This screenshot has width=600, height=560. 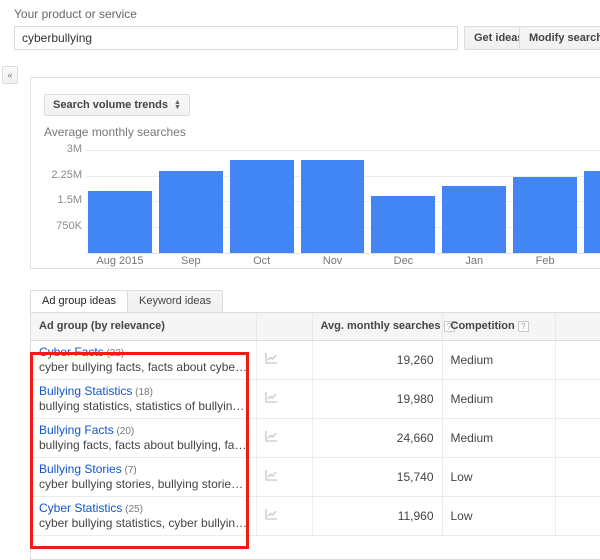 What do you see at coordinates (114, 353) in the screenshot?
I see `ad-group-keyword-count: (22)` at bounding box center [114, 353].